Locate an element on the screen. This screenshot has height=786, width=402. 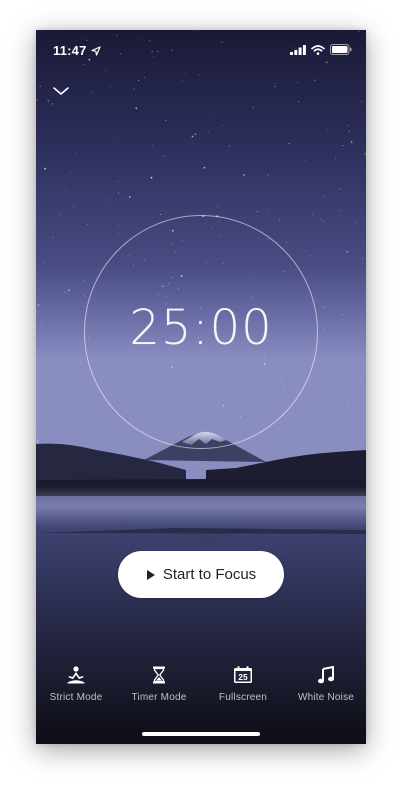
calendar-icon: 25 is located at coordinates (243, 674).